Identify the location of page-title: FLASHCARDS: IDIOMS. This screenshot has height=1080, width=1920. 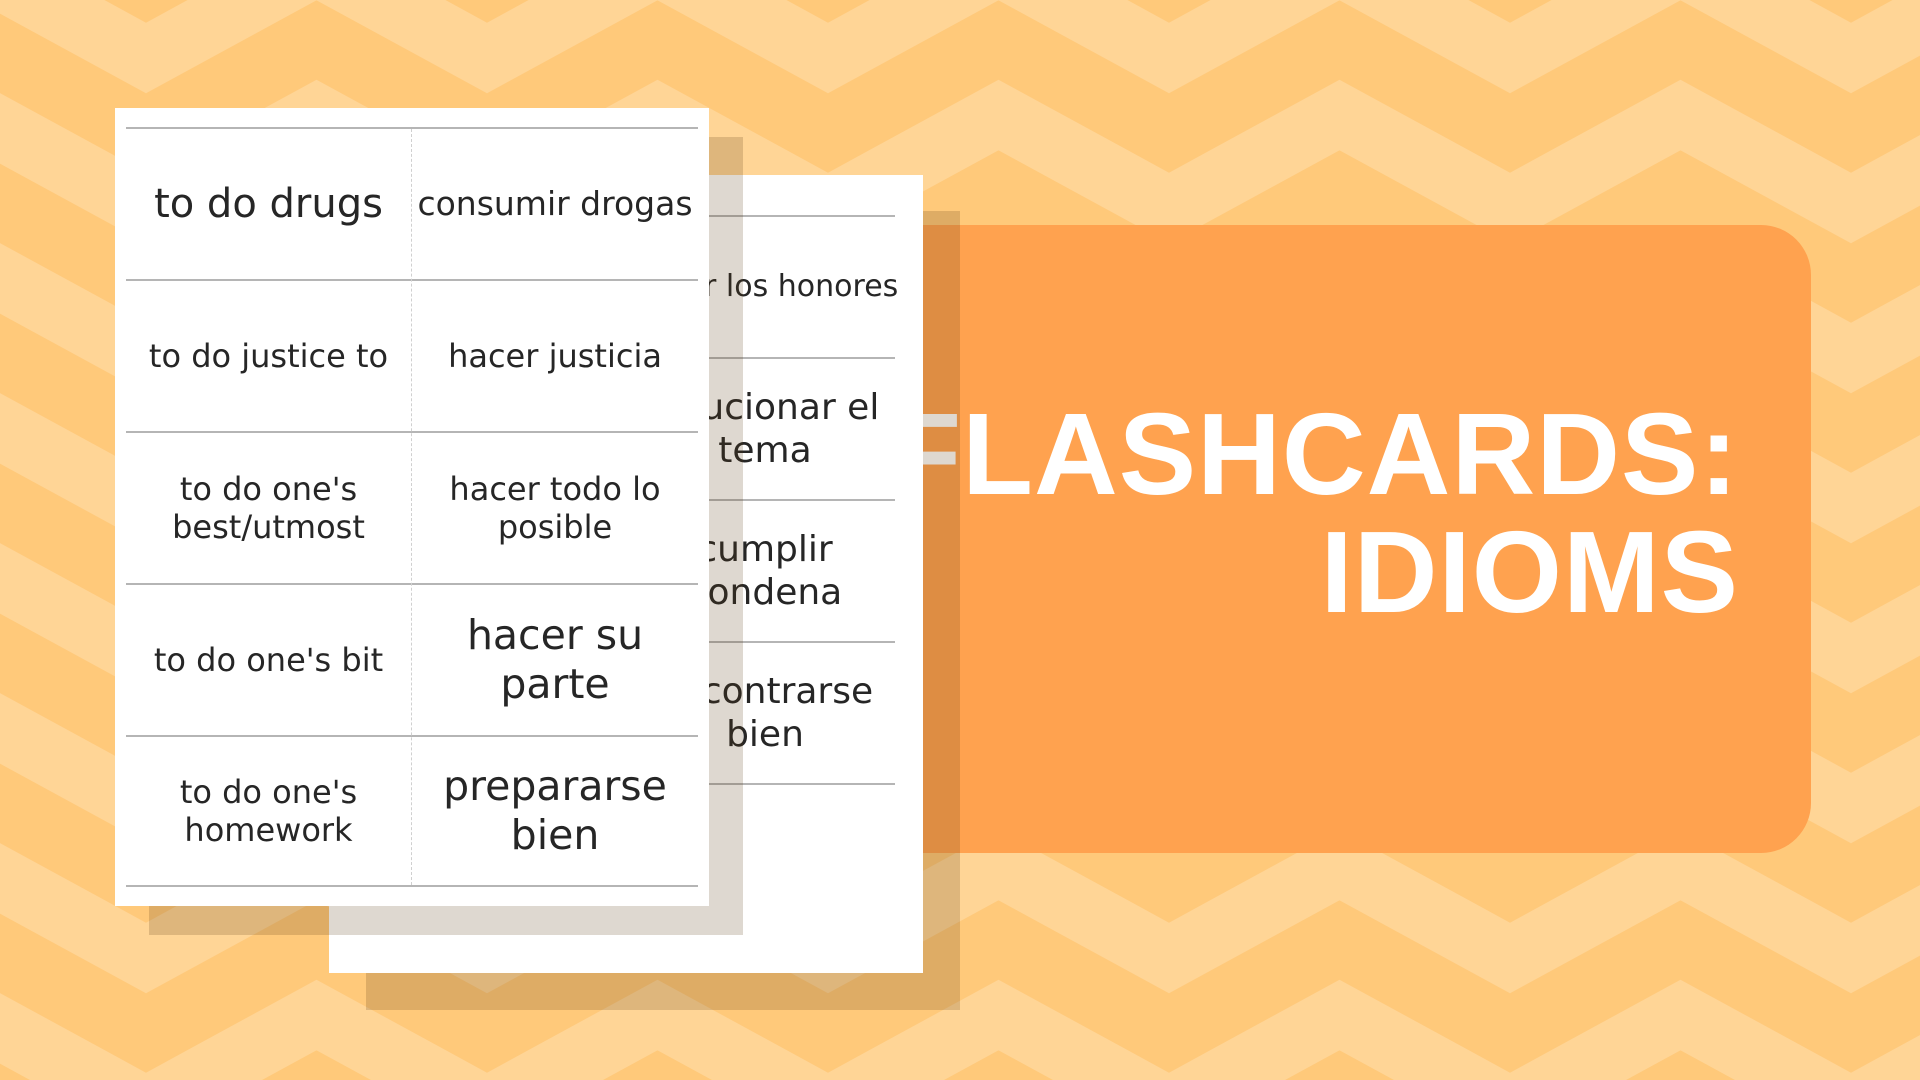
(1314, 513).